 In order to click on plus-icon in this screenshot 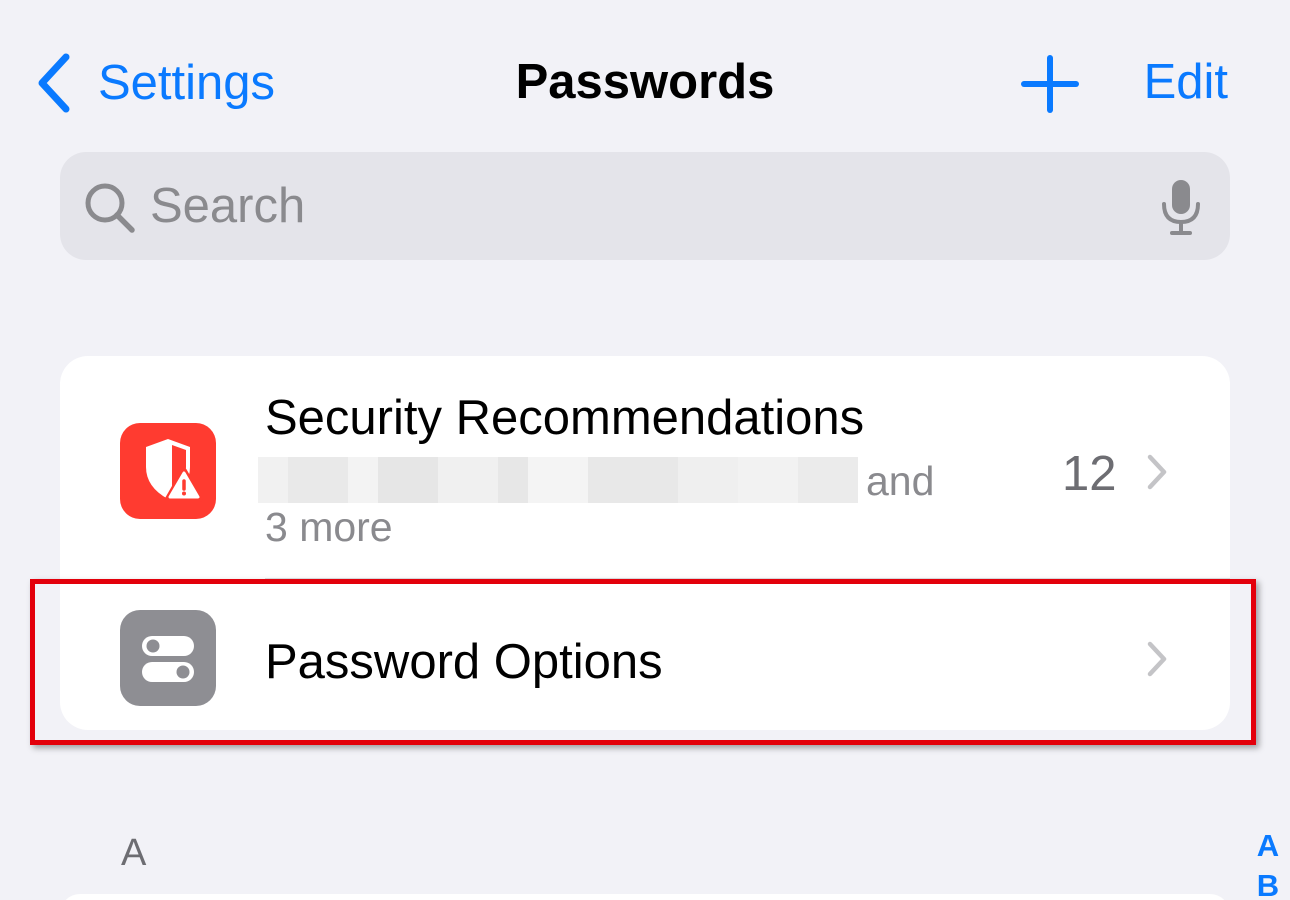, I will do `click(1050, 86)`.